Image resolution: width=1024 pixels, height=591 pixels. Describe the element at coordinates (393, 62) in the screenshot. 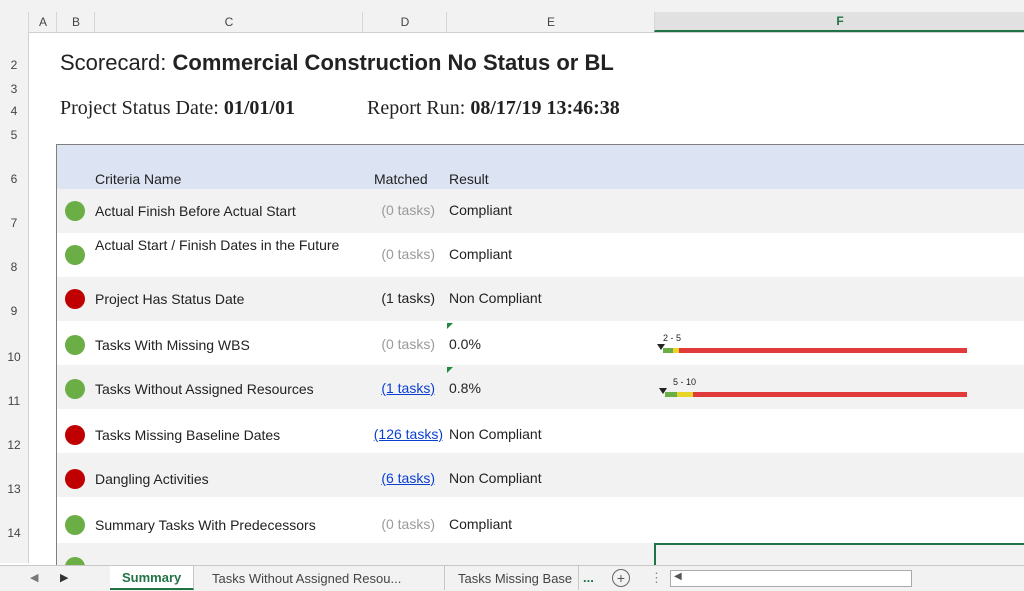

I see `title-name: Commercial Construction No Status or BL` at that location.